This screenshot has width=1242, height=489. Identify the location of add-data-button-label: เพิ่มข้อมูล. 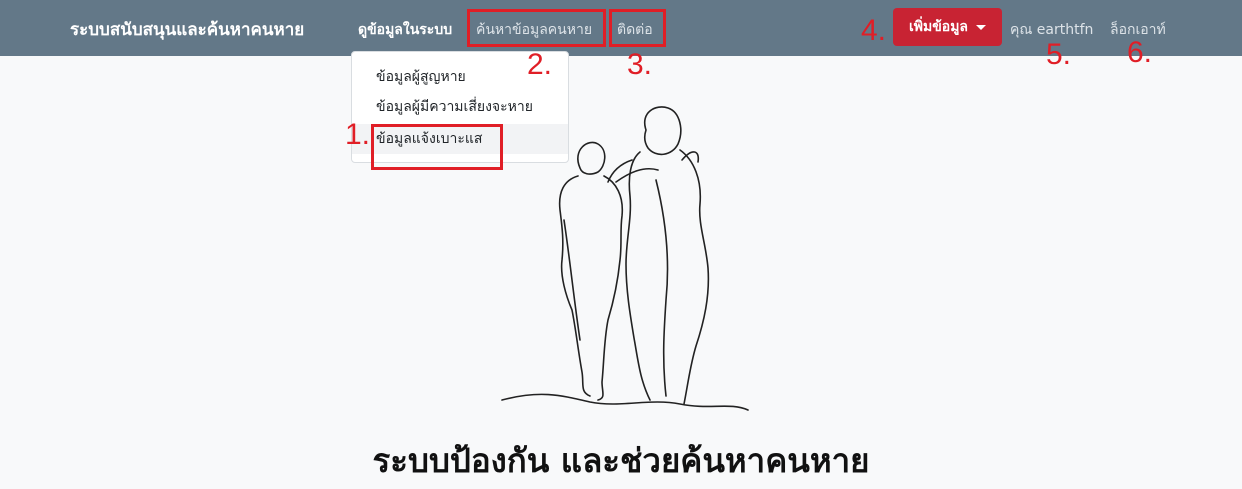
(938, 27).